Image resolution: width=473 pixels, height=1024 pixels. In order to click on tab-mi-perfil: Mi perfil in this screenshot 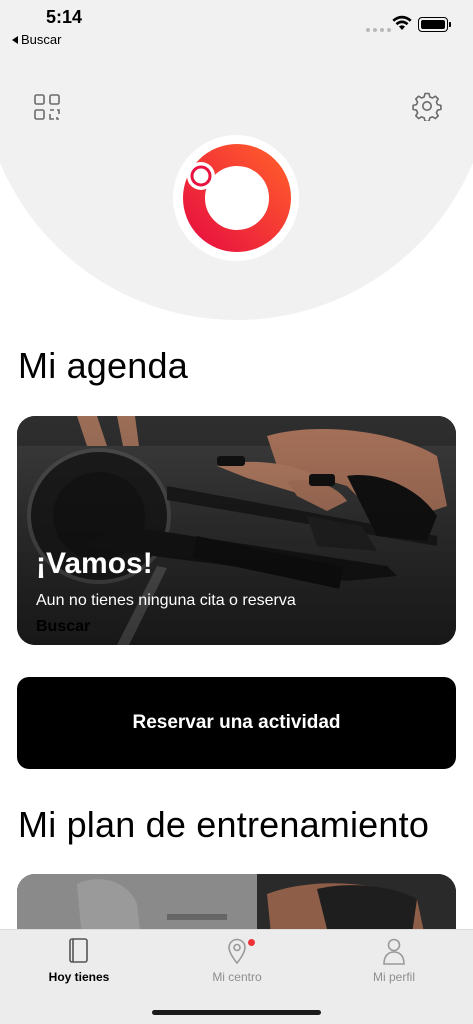, I will do `click(394, 966)`.